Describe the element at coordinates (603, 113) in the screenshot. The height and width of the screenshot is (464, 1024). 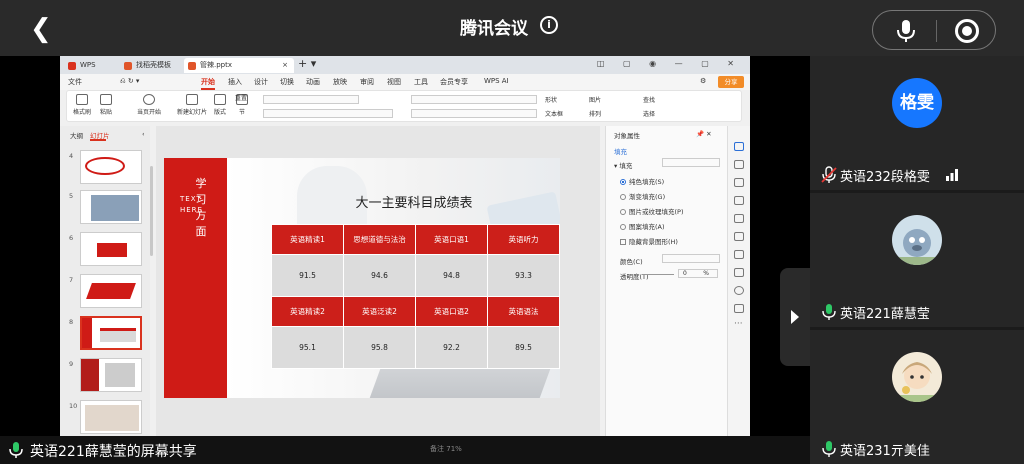
I see `arrange-button: 排列` at that location.